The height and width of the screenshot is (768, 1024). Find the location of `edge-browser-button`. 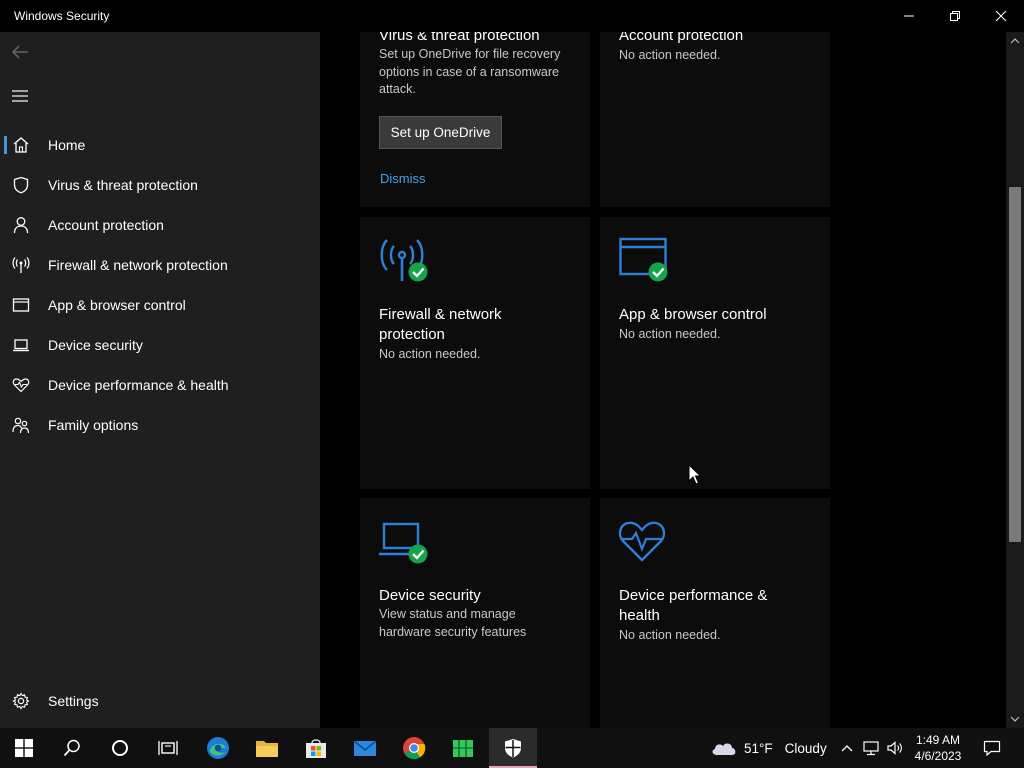

edge-browser-button is located at coordinates (218, 748).